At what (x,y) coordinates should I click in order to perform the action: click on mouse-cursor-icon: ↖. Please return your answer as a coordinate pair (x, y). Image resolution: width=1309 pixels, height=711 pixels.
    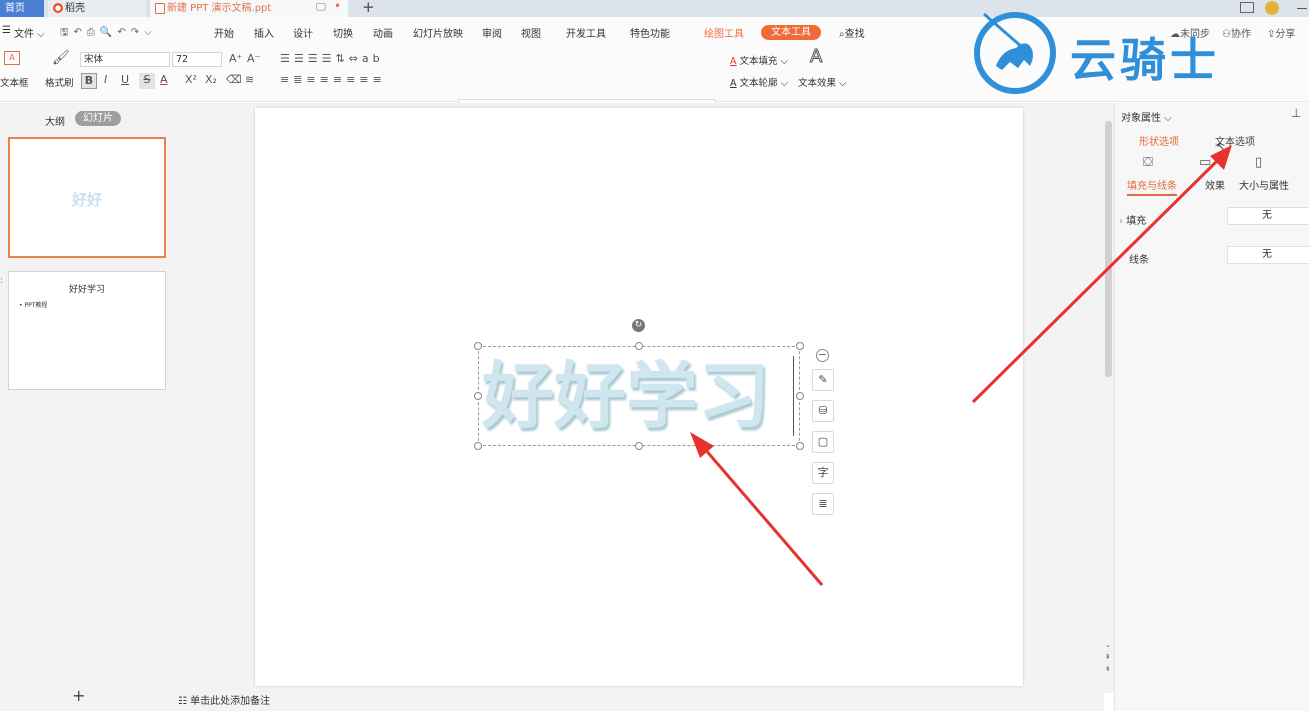
    Looking at the image, I should click on (1221, 146).